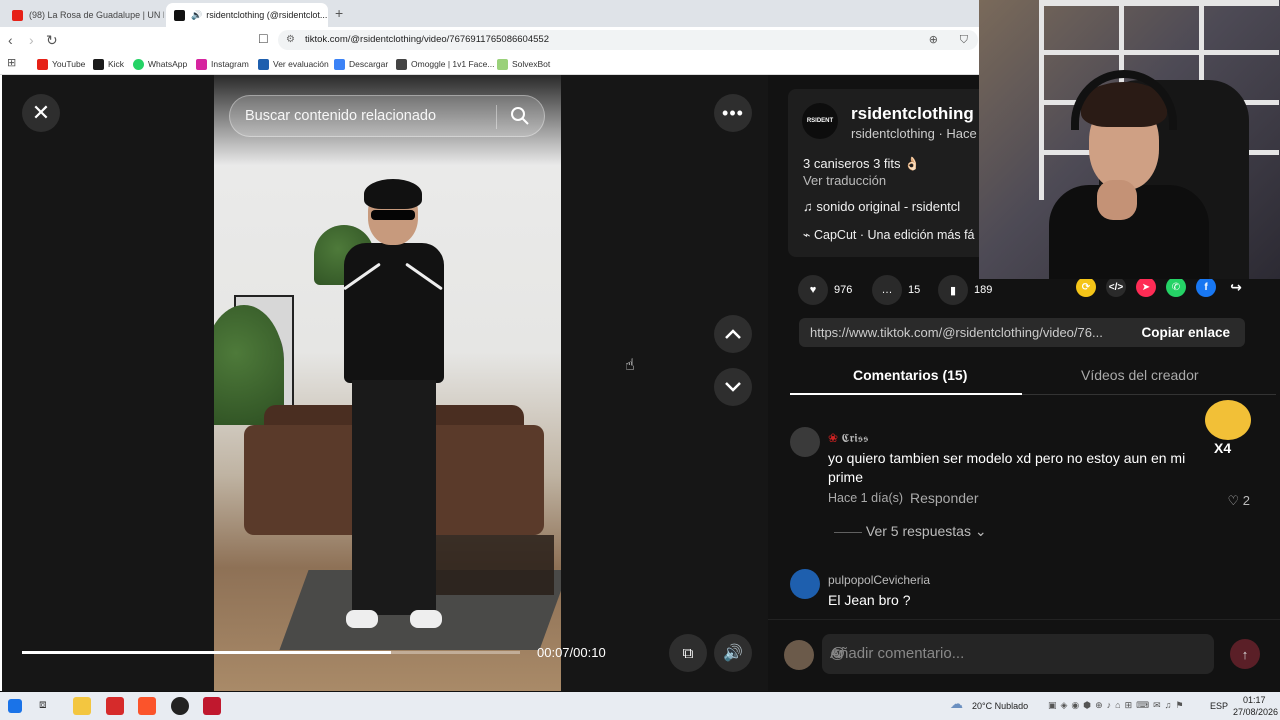 This screenshot has height=720, width=1280. What do you see at coordinates (1185, 332) in the screenshot?
I see `copy-link-button: Copiar enlace` at bounding box center [1185, 332].